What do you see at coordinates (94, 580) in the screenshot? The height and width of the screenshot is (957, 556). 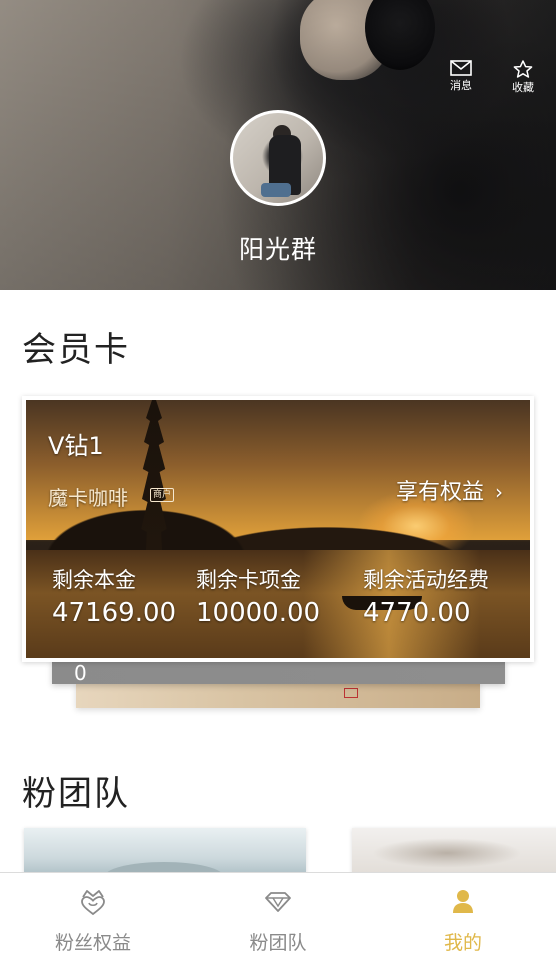 I see `stat-label-principal: 剩余本金` at bounding box center [94, 580].